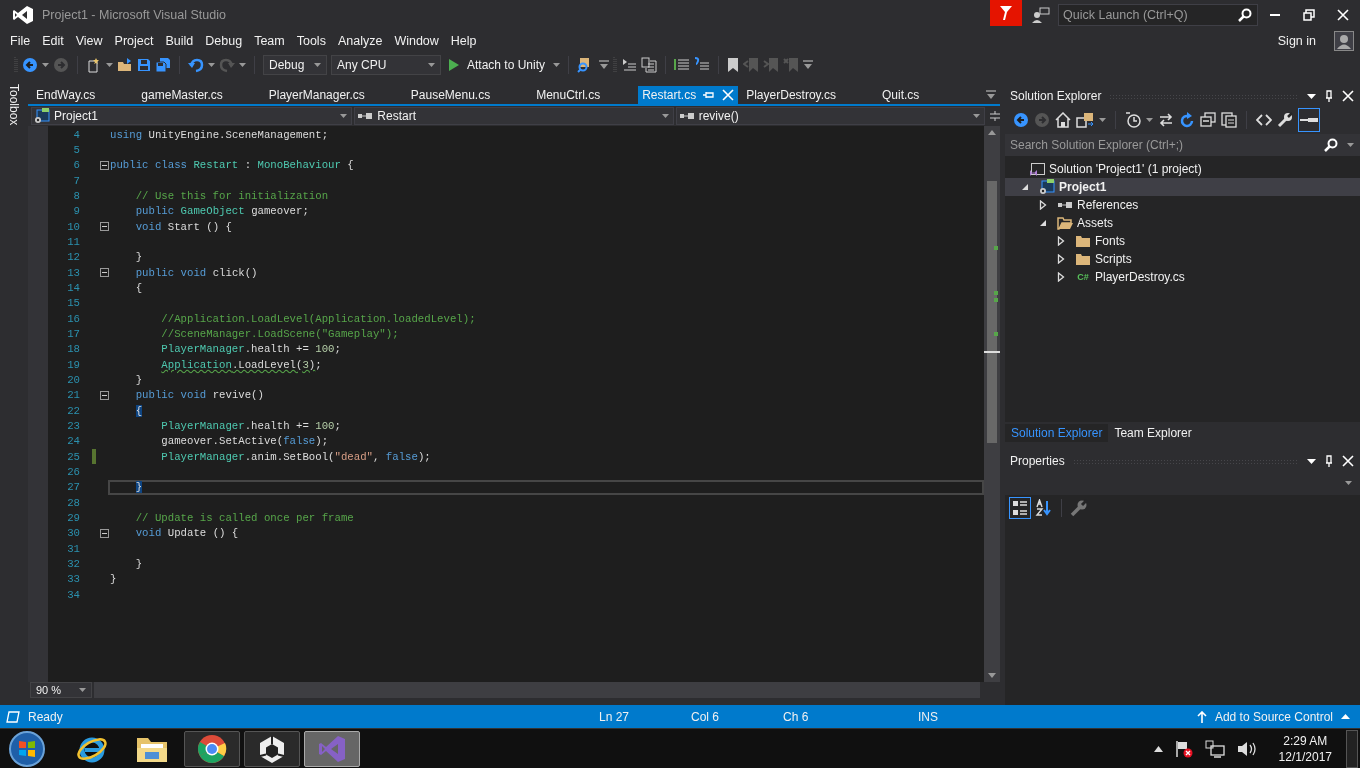 This screenshot has height=768, width=1360. What do you see at coordinates (1044, 508) in the screenshot?
I see `alphabetical-icon` at bounding box center [1044, 508].